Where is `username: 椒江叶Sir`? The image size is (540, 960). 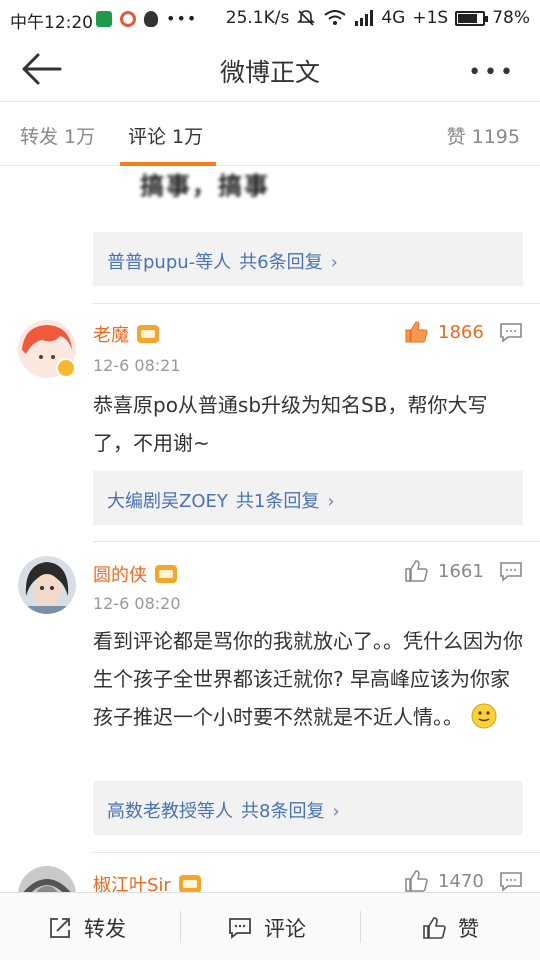 username: 椒江叶Sir is located at coordinates (132, 881).